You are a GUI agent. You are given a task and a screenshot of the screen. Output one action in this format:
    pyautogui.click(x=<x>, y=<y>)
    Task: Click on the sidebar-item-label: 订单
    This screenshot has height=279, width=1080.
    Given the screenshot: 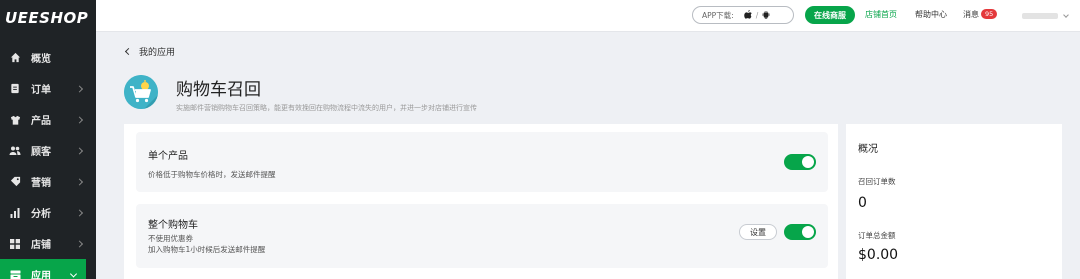 What is the action you would take?
    pyautogui.click(x=41, y=90)
    